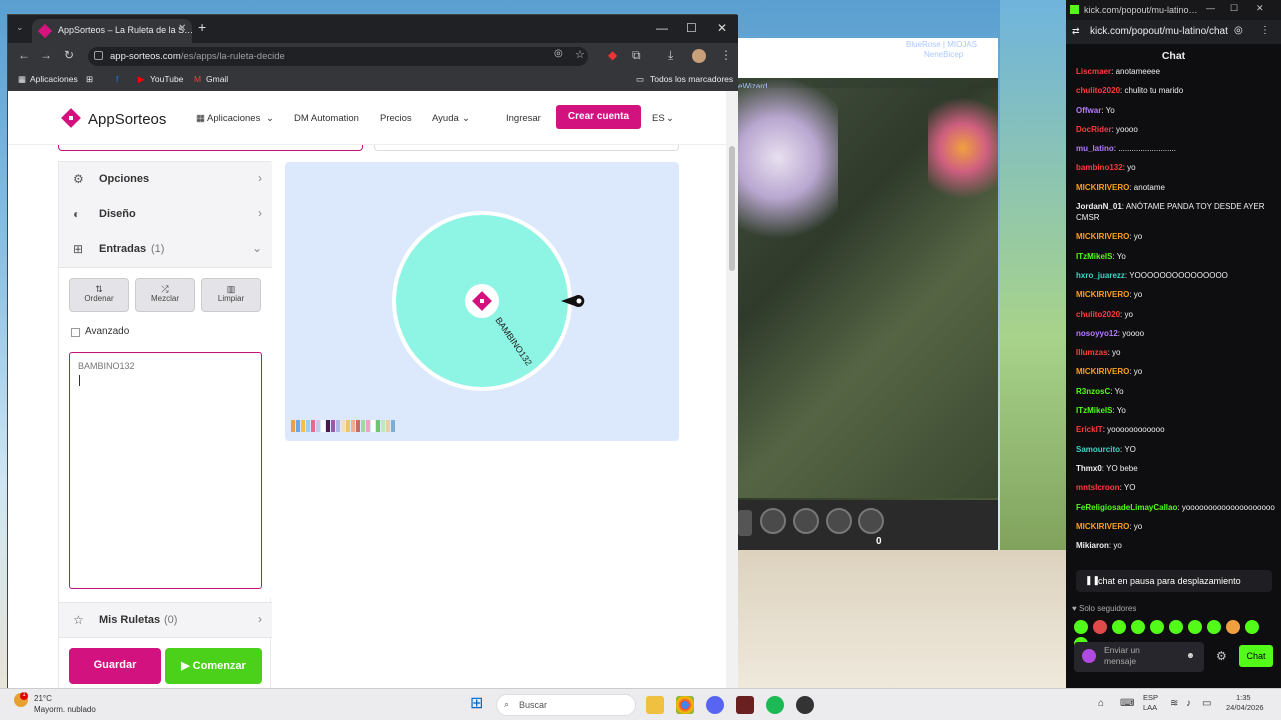 The width and height of the screenshot is (1281, 720). What do you see at coordinates (99, 295) in the screenshot?
I see `sort-button: ⇅ Ordenar` at bounding box center [99, 295].